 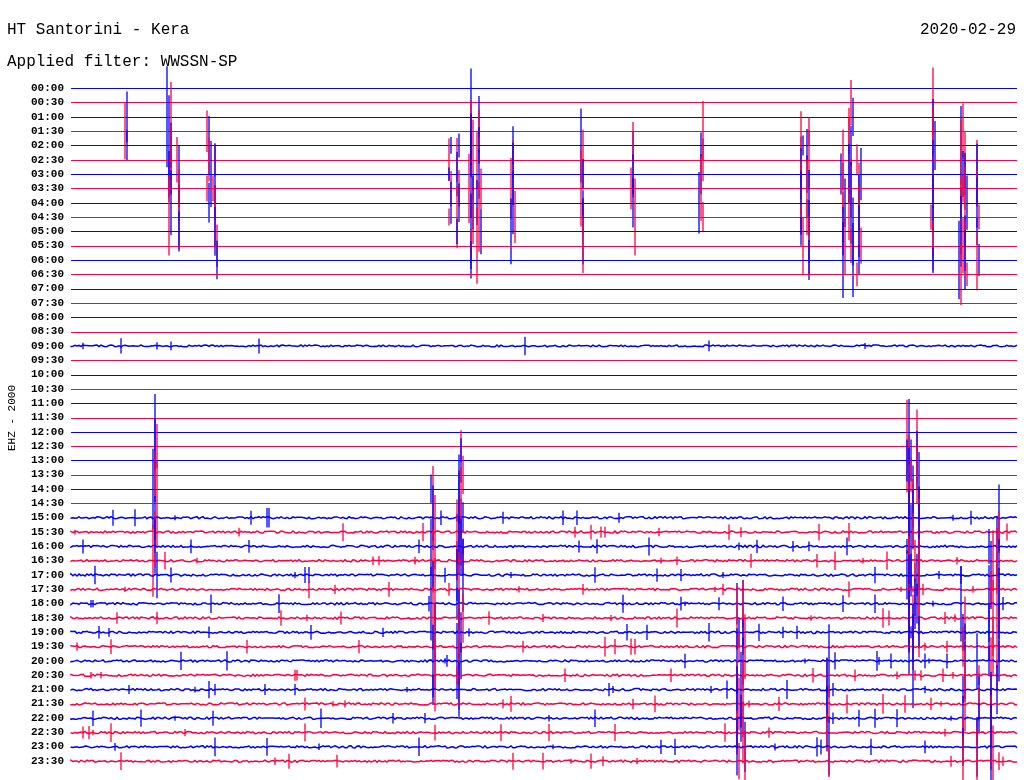 I want to click on time-label: 23:30, so click(x=47, y=760).